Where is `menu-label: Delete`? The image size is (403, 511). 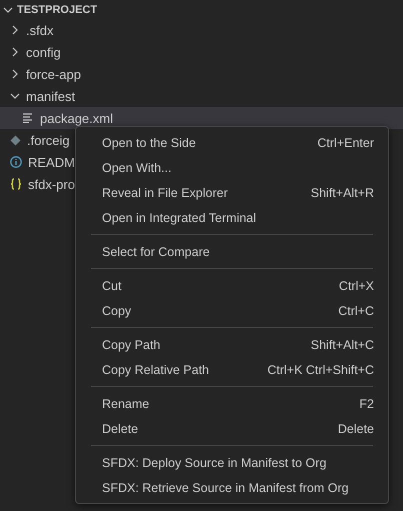
menu-label: Delete is located at coordinates (120, 429).